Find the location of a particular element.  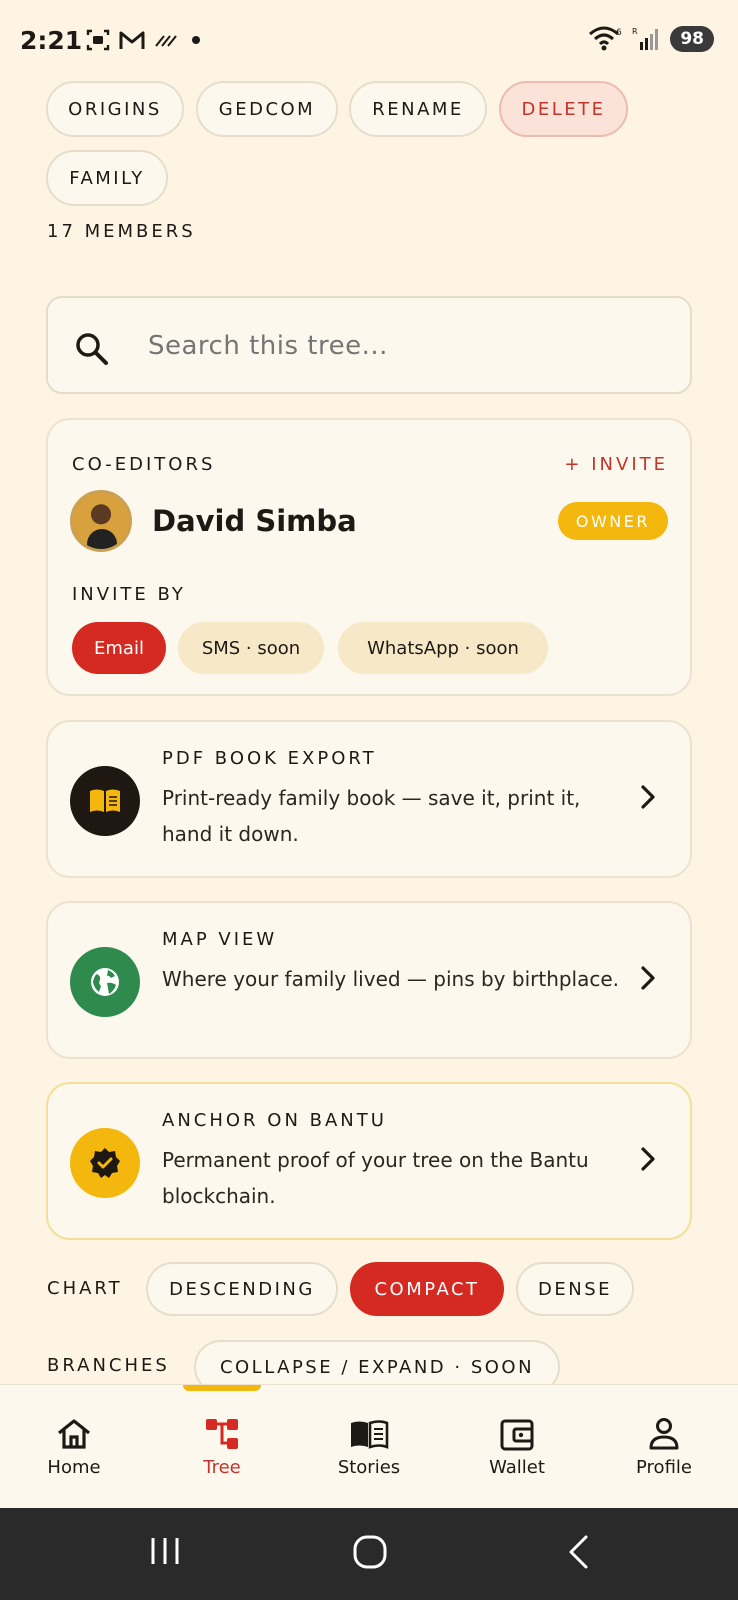

back-button is located at coordinates (579, 1552).